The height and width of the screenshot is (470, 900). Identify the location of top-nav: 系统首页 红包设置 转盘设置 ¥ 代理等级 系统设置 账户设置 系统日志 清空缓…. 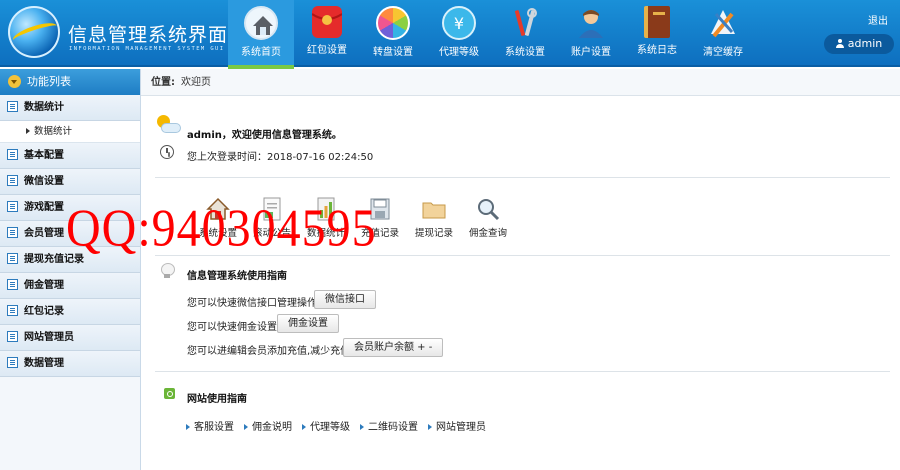
(492, 34).